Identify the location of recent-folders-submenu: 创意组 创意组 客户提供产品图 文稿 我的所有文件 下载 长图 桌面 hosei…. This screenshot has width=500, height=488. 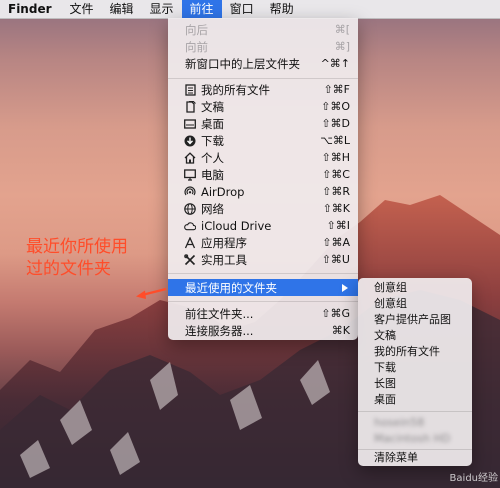
(415, 372).